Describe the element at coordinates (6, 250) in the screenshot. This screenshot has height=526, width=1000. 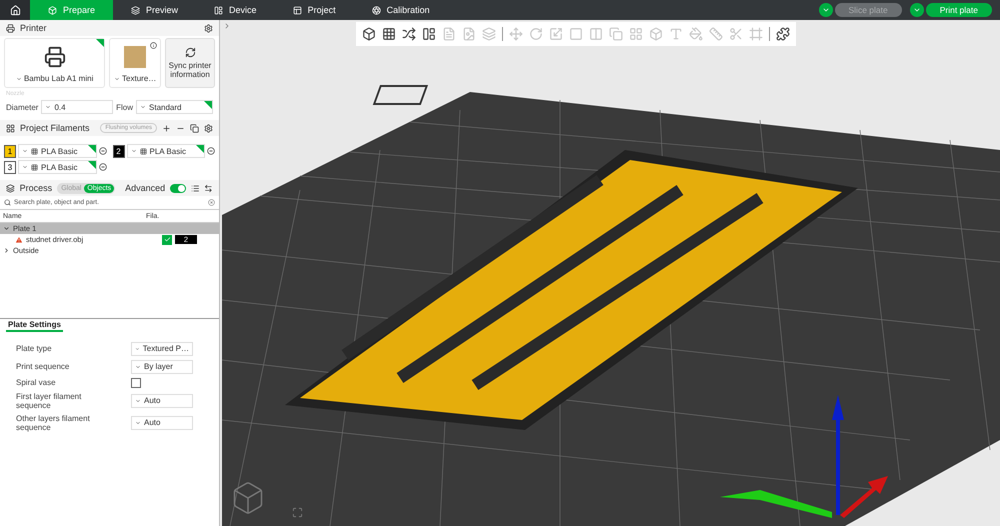
I see `chevron-right-icon` at that location.